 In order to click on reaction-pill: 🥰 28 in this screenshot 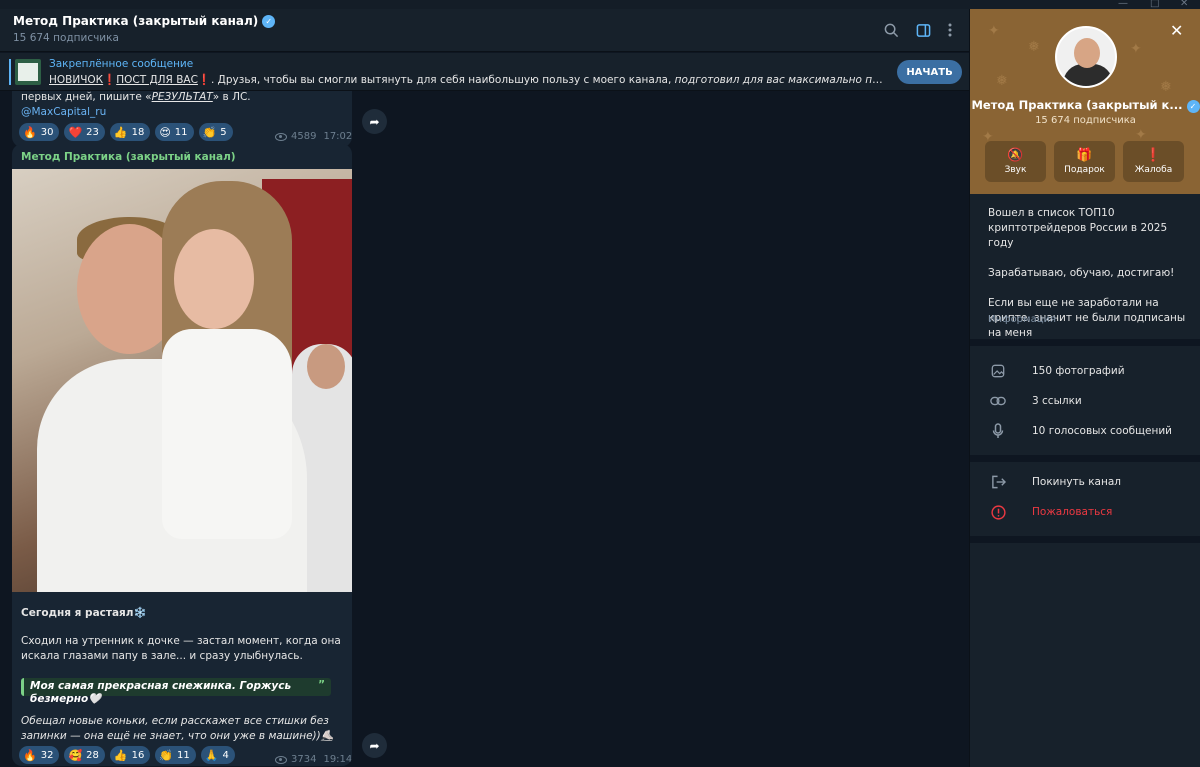, I will do `click(84, 755)`.